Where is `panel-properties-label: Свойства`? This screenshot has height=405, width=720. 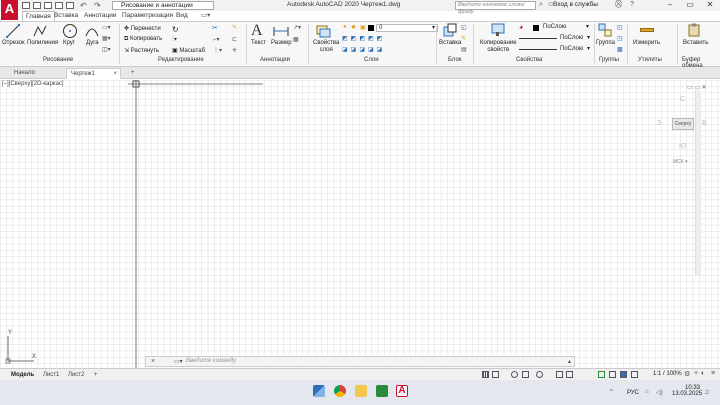
panel-properties-label: Свойства is located at coordinates (529, 60).